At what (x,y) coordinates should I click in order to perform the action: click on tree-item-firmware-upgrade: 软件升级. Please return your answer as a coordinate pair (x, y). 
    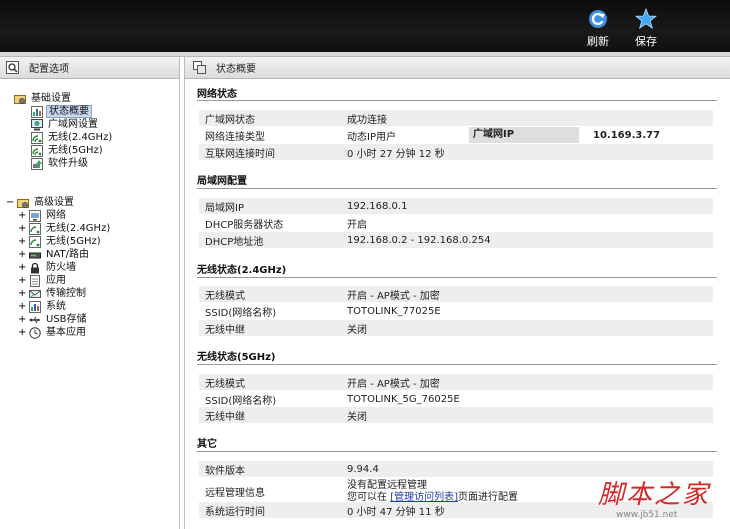
    Looking at the image, I should click on (60, 163).